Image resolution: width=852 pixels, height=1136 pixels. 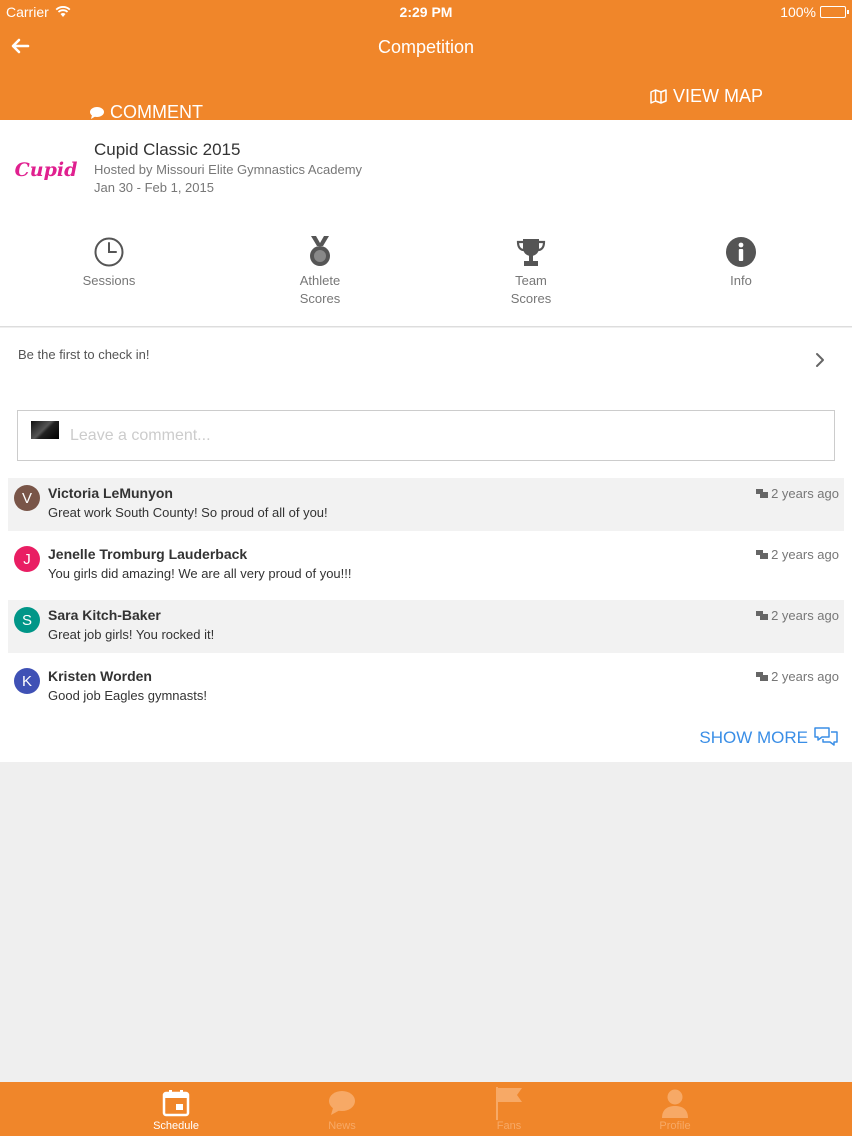 What do you see at coordinates (27, 681) in the screenshot?
I see `avatar: K` at bounding box center [27, 681].